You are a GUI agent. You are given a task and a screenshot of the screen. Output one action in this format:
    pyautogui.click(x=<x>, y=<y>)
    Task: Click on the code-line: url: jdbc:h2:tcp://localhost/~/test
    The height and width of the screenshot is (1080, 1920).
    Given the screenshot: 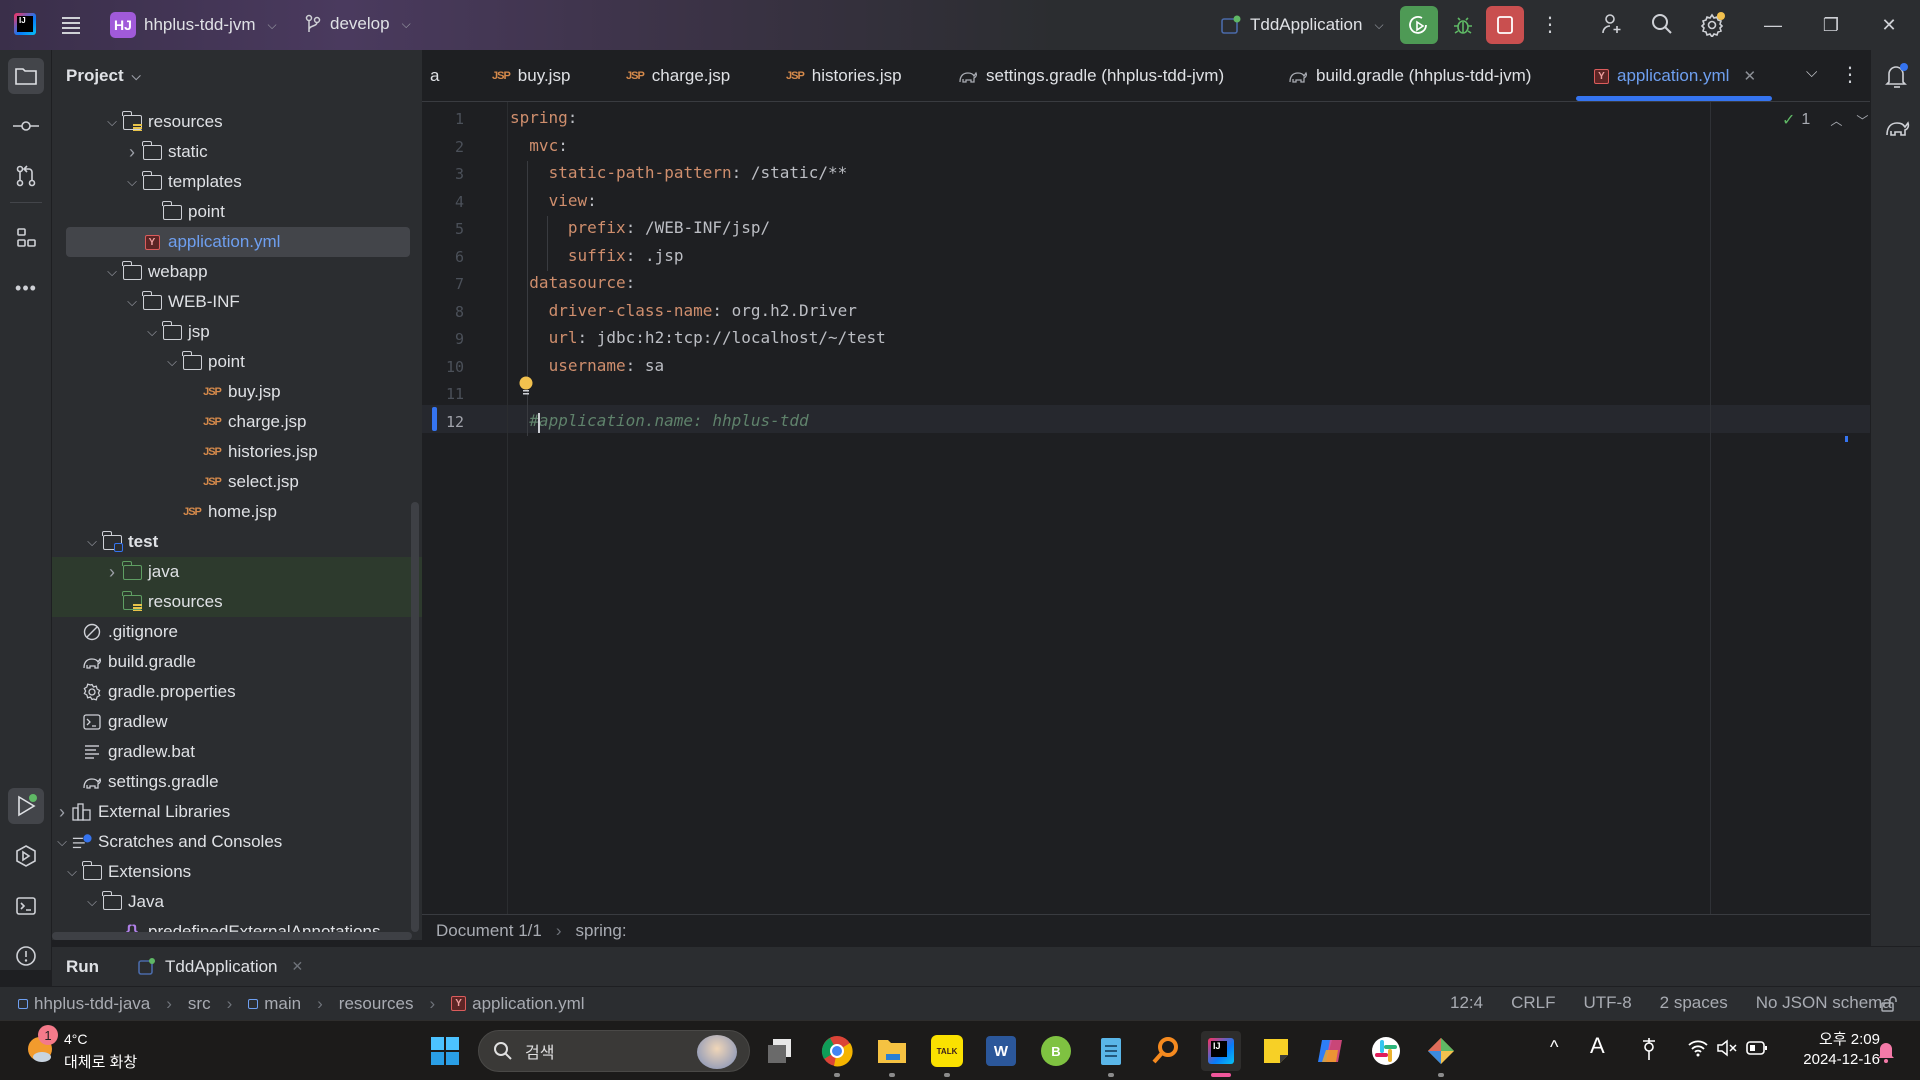 What is the action you would take?
    pyautogui.click(x=717, y=337)
    